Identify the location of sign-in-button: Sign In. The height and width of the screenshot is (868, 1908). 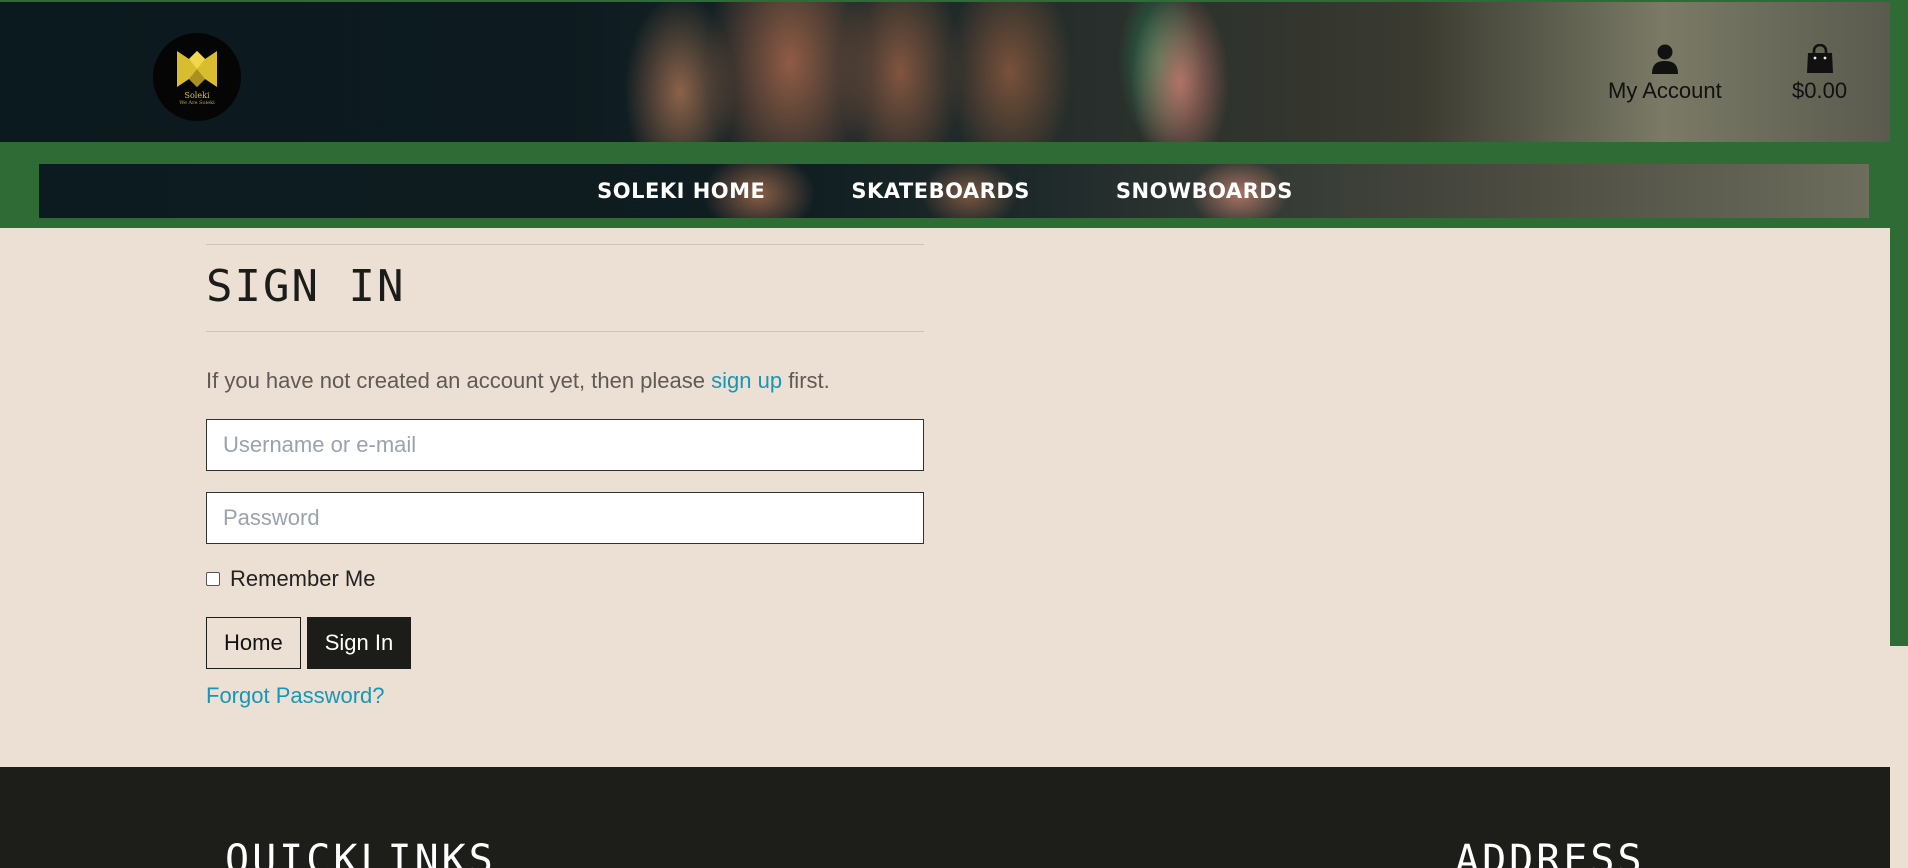
(359, 643).